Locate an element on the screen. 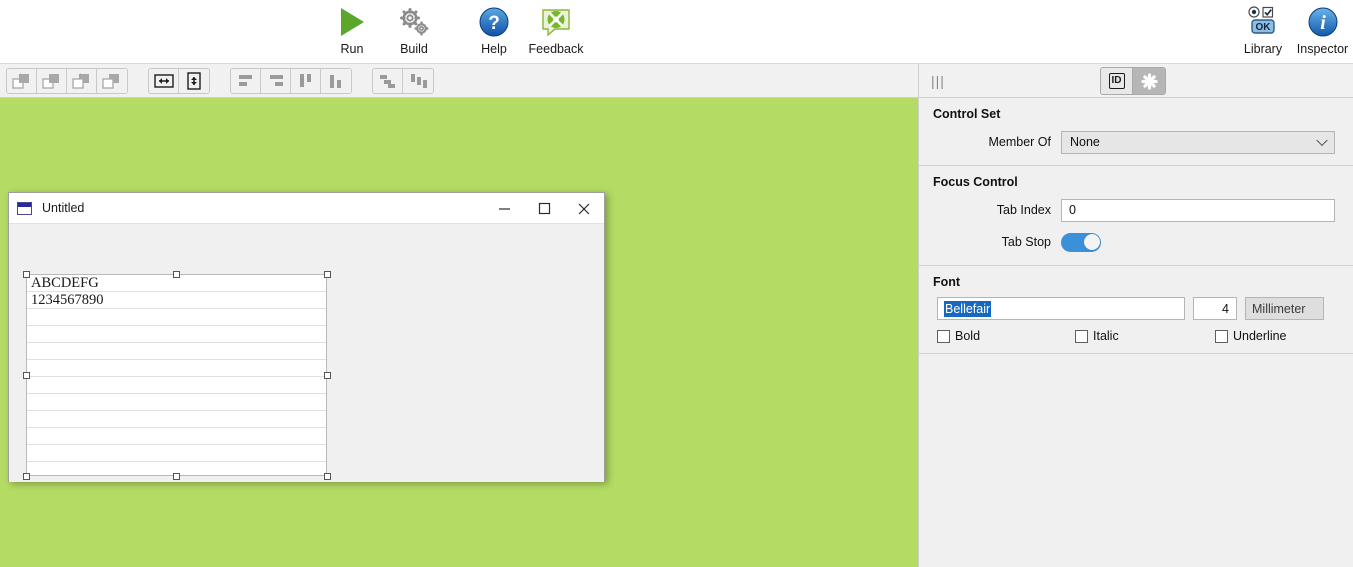  tab-id-label: ID is located at coordinates (1116, 81).